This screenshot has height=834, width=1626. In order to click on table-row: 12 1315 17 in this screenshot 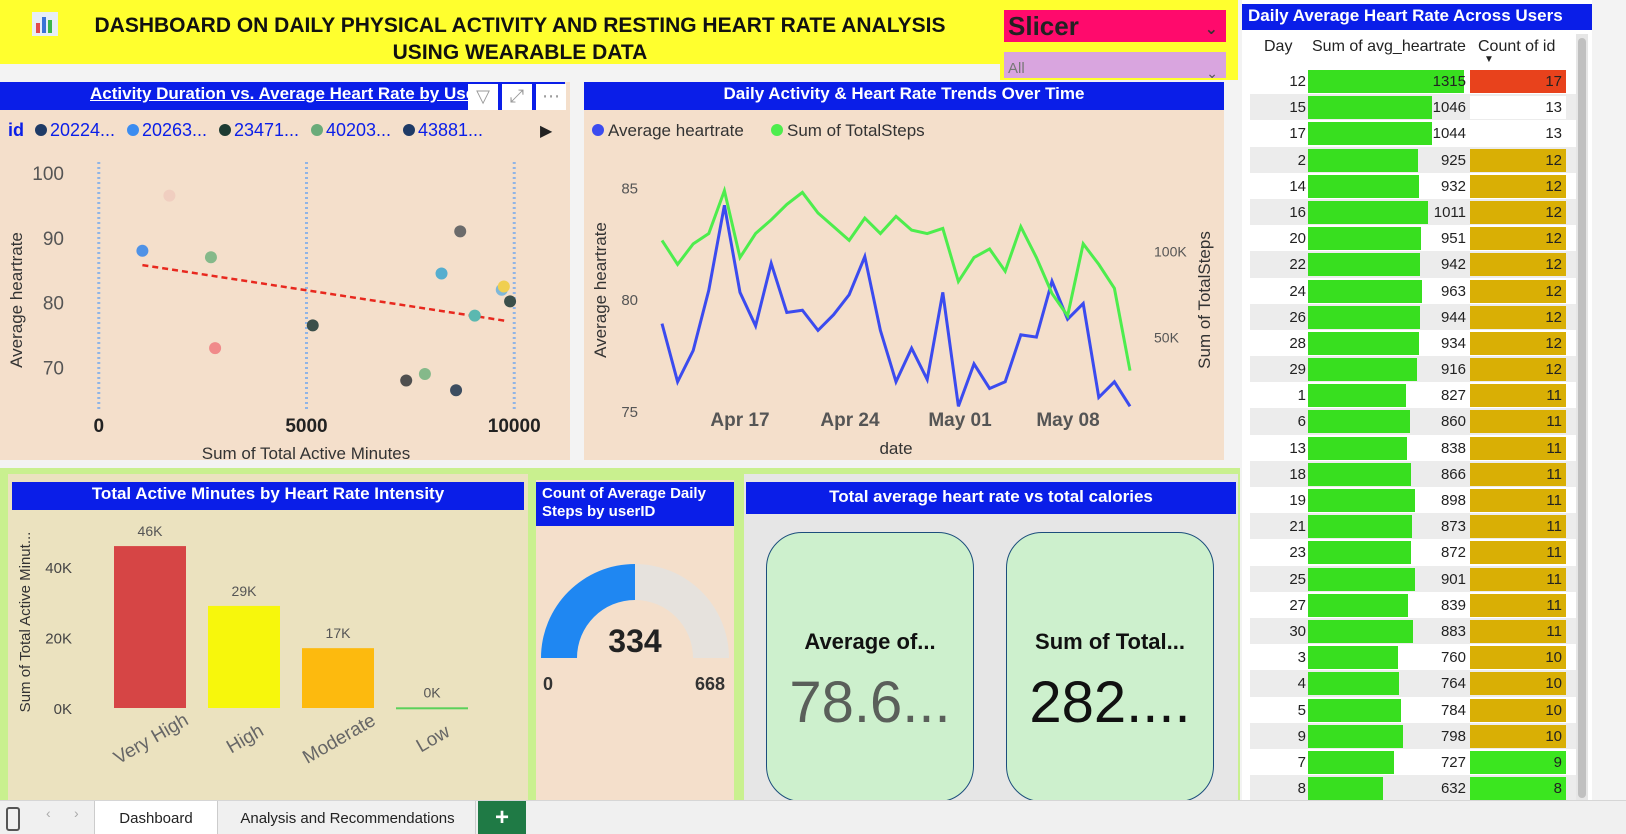, I will do `click(1415, 81)`.